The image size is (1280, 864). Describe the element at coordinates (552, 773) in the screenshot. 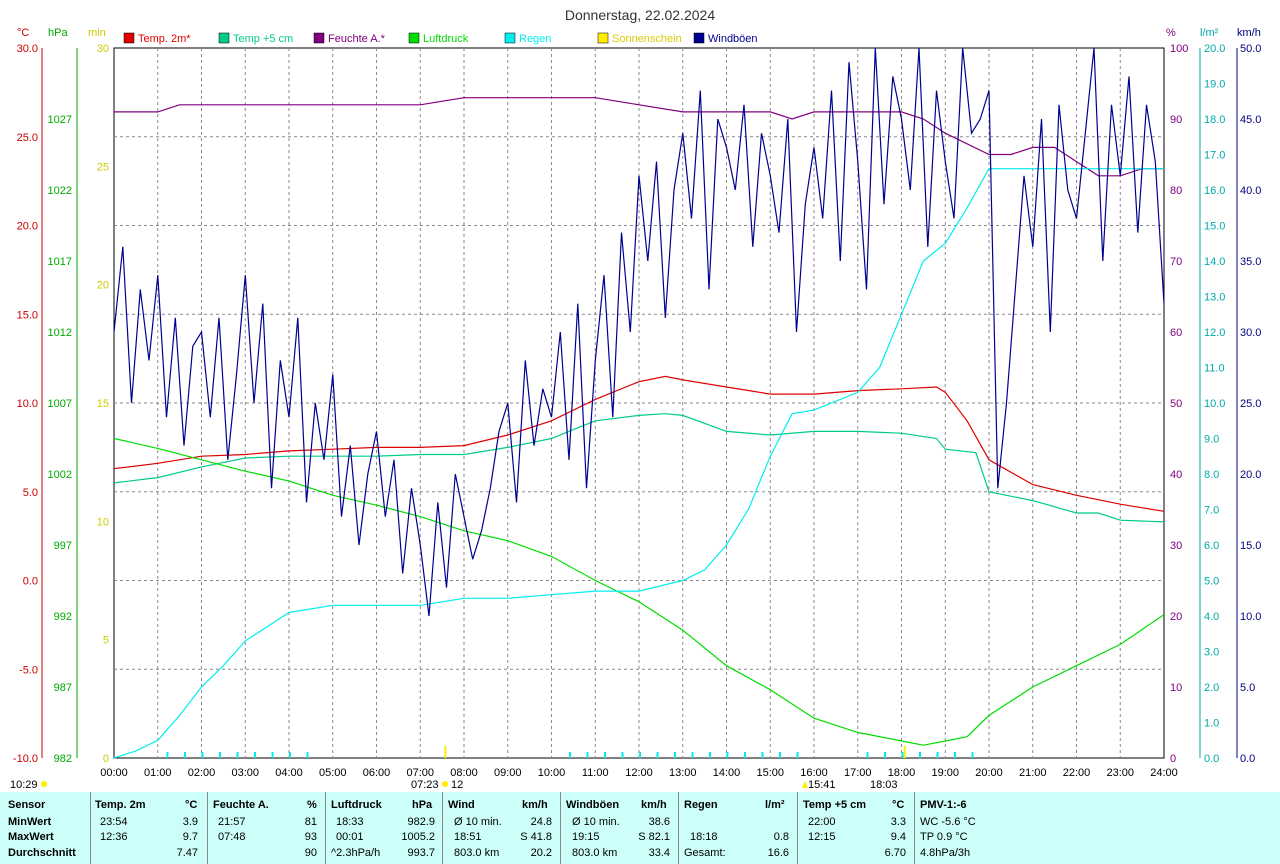

I see `x-tick-label: 10:00` at that location.